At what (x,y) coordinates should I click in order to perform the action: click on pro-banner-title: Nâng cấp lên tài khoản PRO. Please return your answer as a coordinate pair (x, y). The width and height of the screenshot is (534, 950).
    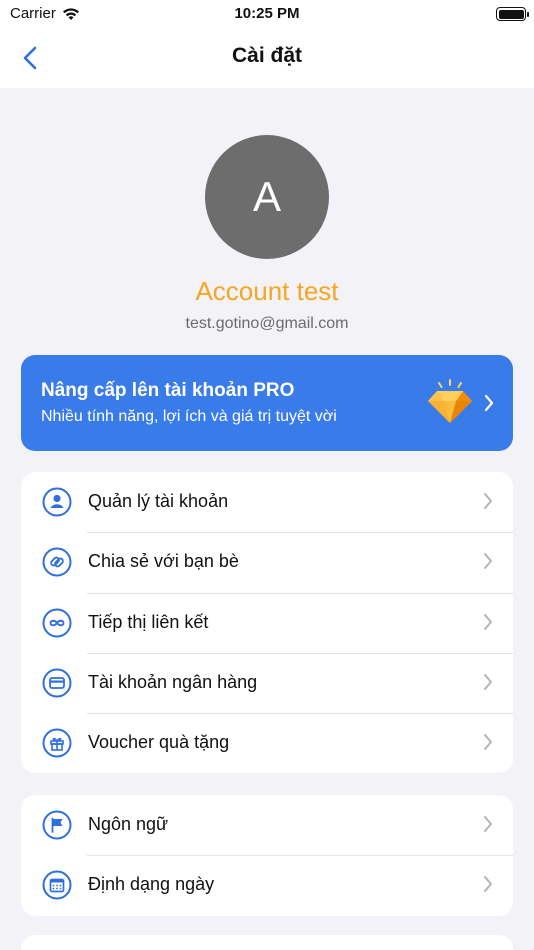
    Looking at the image, I should click on (168, 390).